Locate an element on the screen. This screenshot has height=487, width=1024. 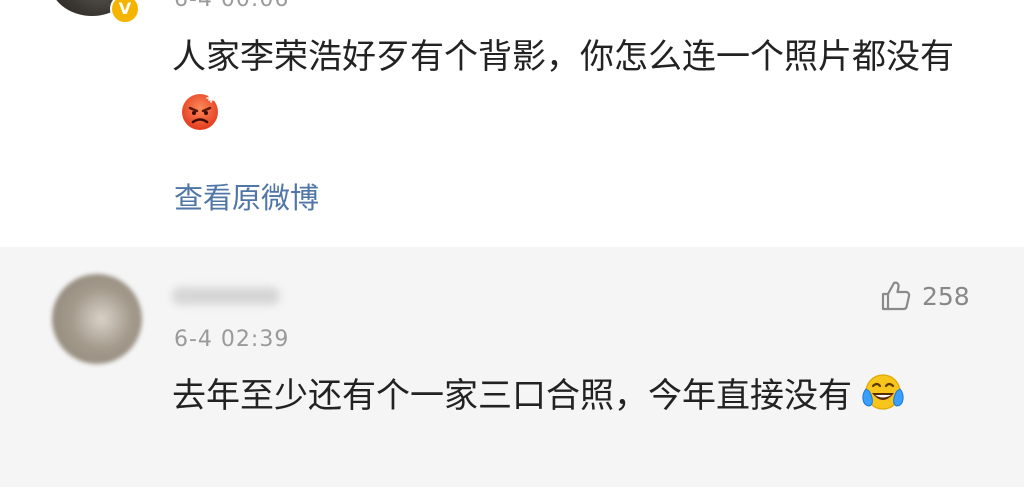
verified-badge-icon: V is located at coordinates (125, 12).